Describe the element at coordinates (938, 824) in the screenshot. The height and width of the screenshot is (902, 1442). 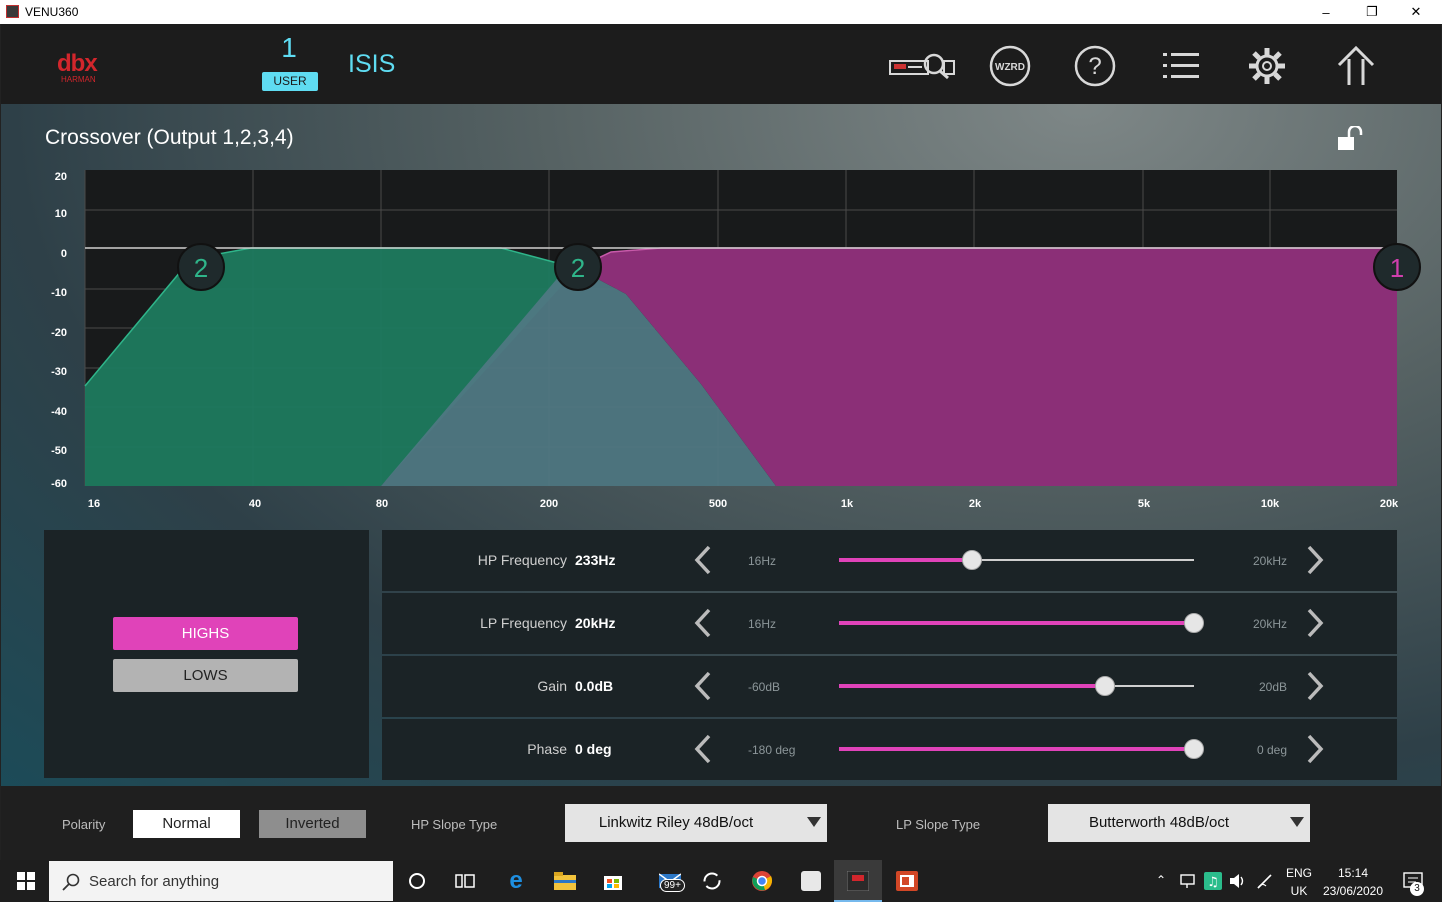
I see `lp-slope-label: LP Slope Type` at that location.